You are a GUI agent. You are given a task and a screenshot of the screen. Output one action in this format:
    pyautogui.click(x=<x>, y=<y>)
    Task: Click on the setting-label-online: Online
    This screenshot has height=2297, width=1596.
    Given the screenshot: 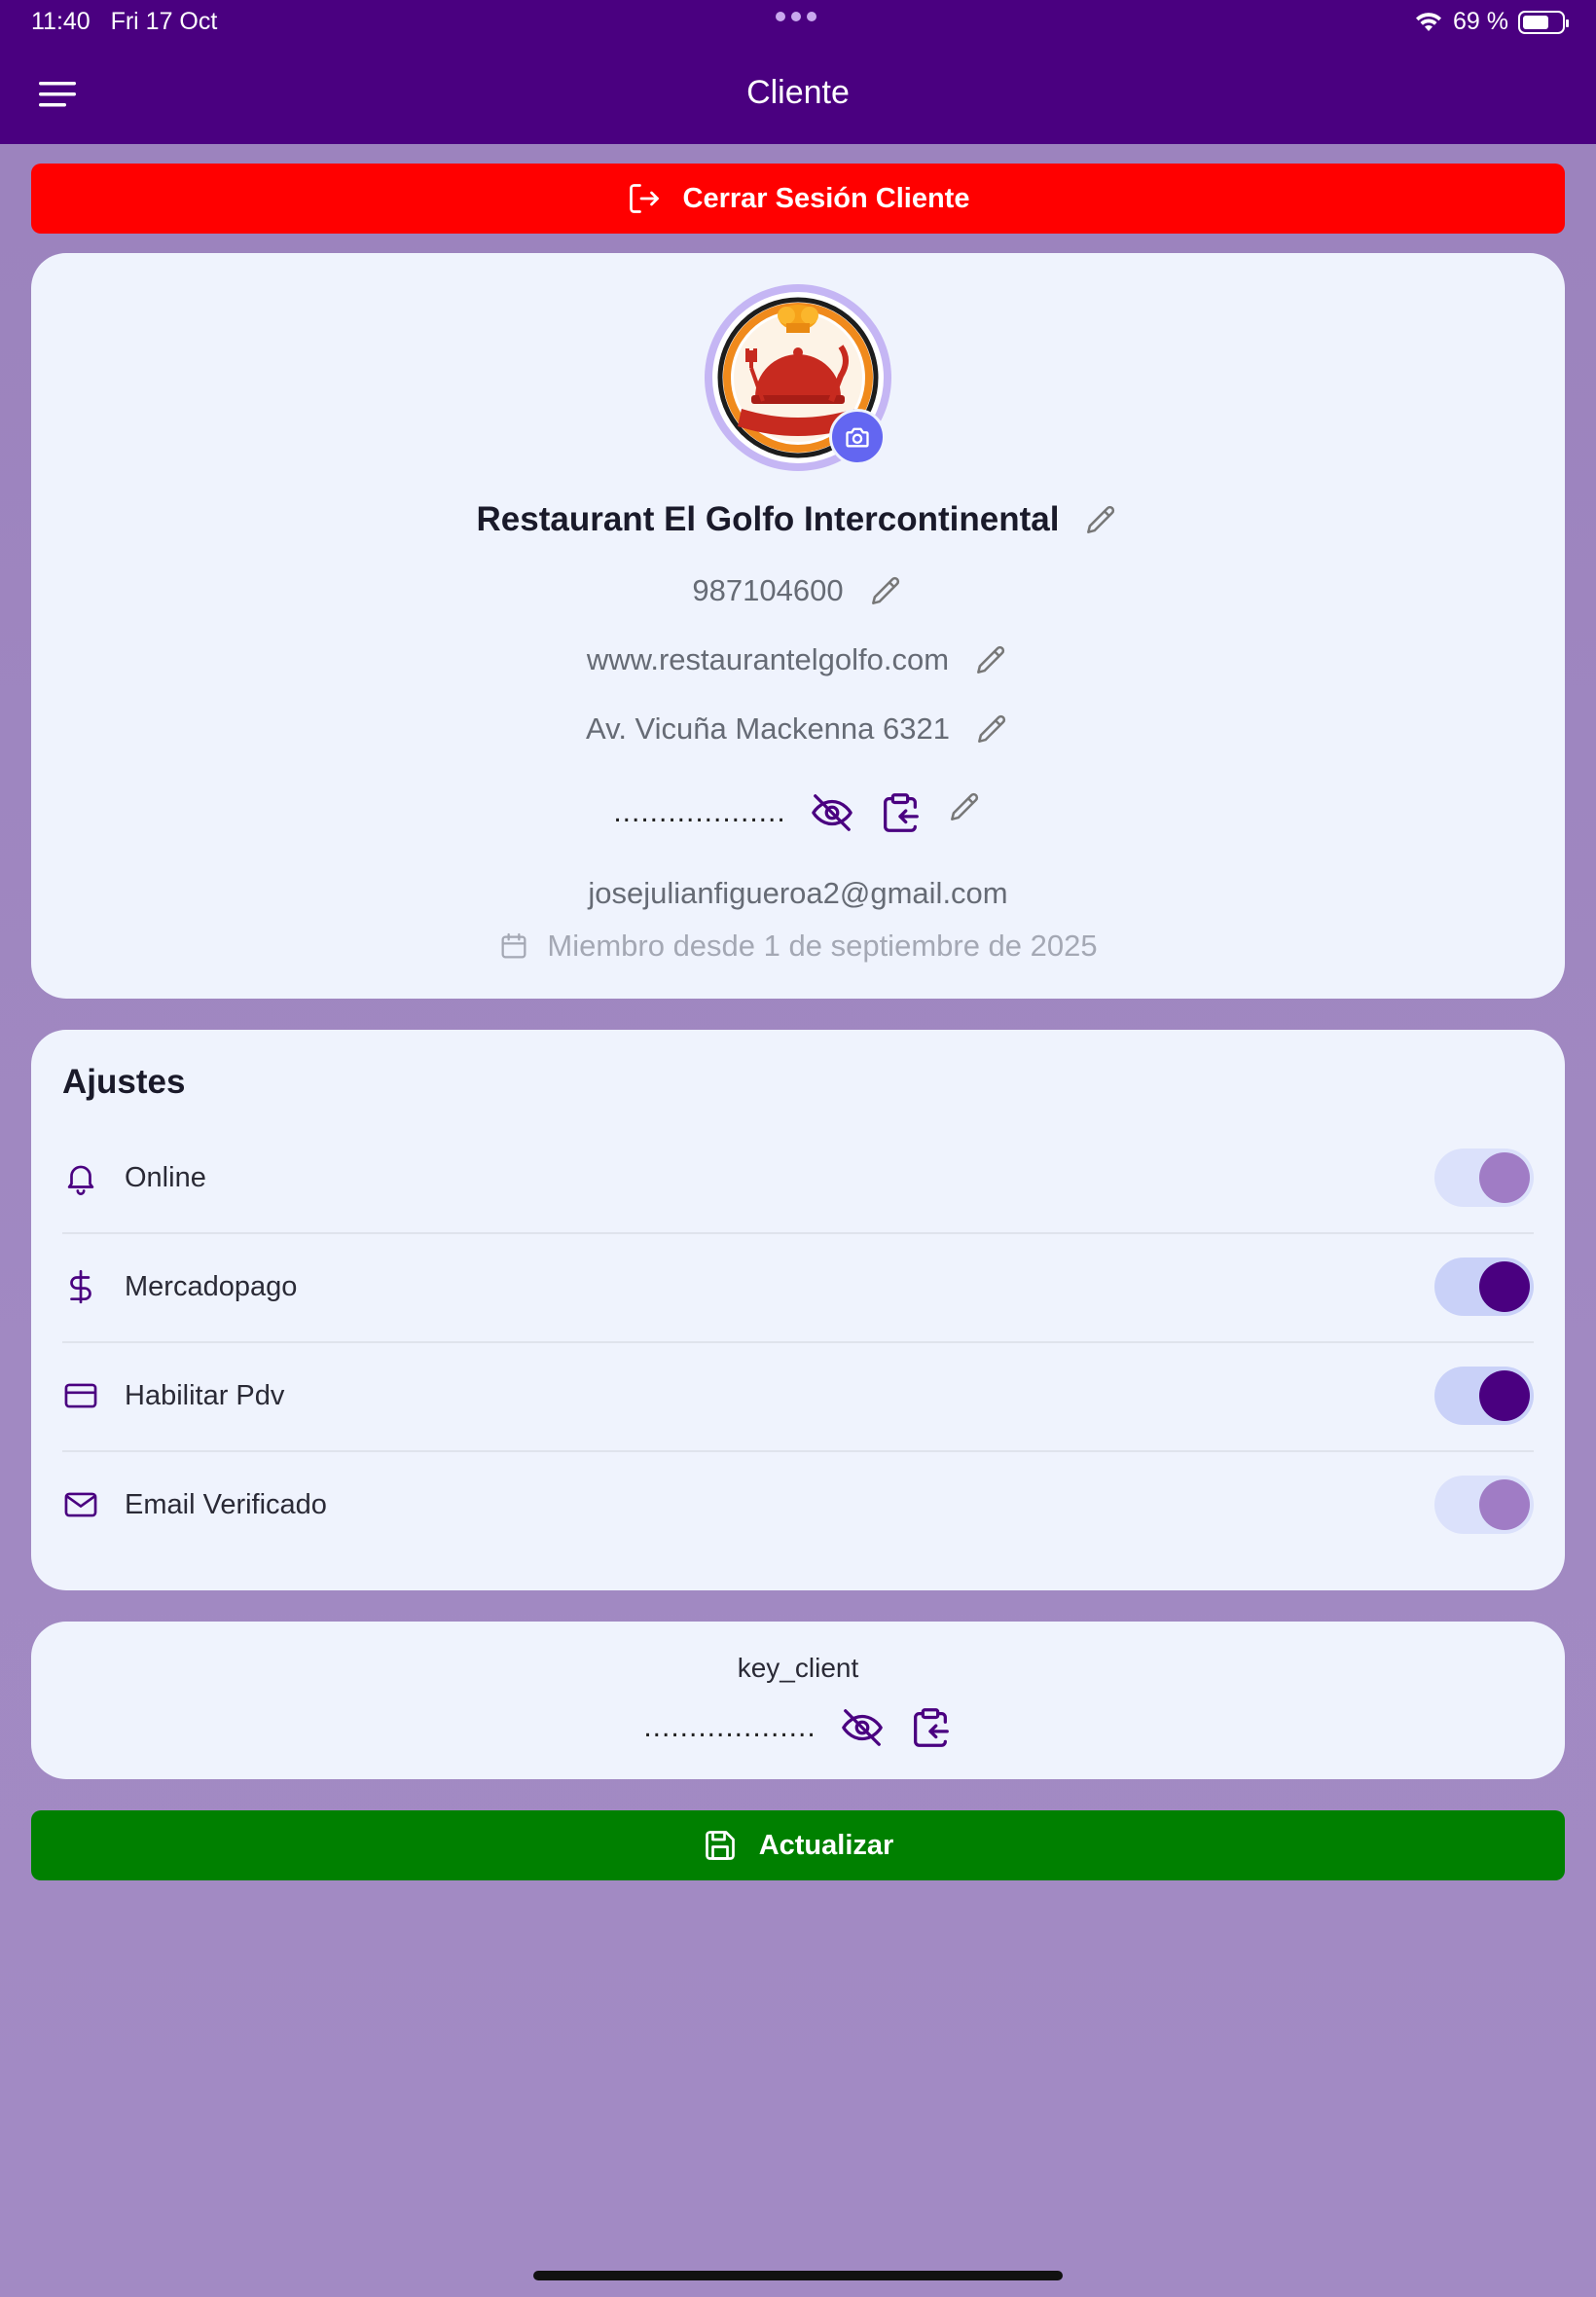 What is the action you would take?
    pyautogui.click(x=165, y=1177)
    